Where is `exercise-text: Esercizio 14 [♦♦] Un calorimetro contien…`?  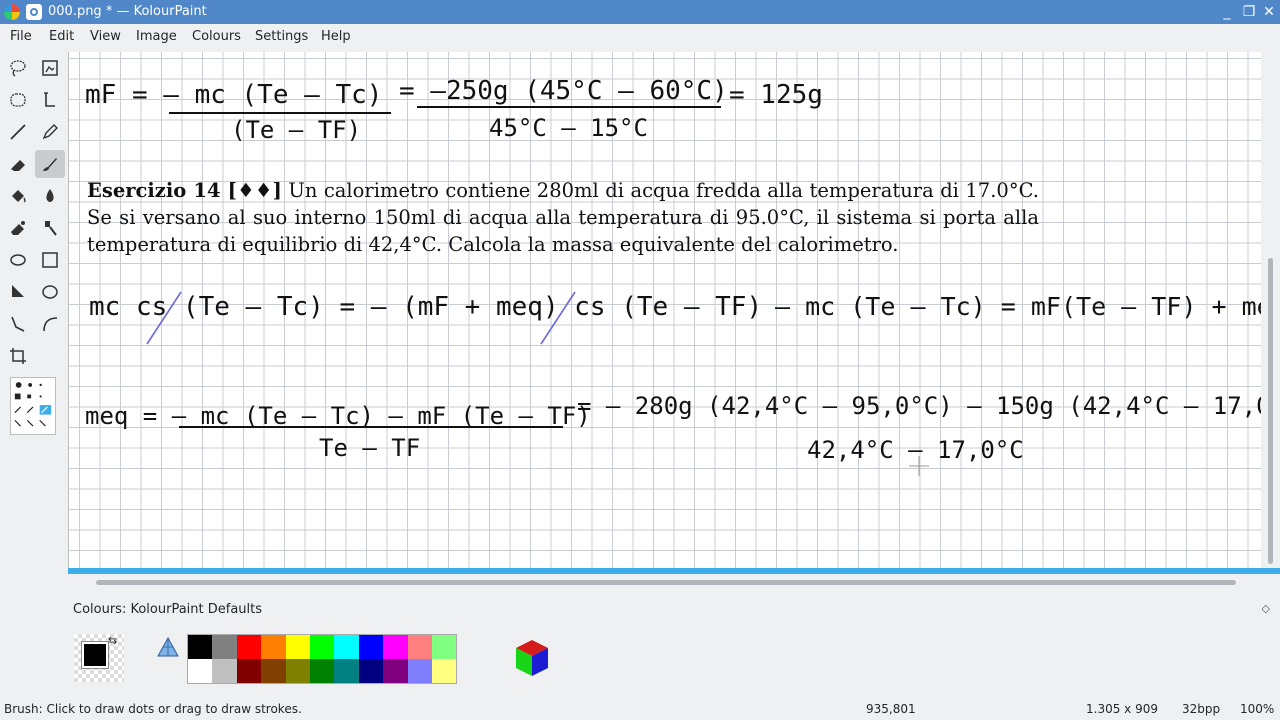 exercise-text: Esercizio 14 [♦♦] Un calorimetro contien… is located at coordinates (563, 217).